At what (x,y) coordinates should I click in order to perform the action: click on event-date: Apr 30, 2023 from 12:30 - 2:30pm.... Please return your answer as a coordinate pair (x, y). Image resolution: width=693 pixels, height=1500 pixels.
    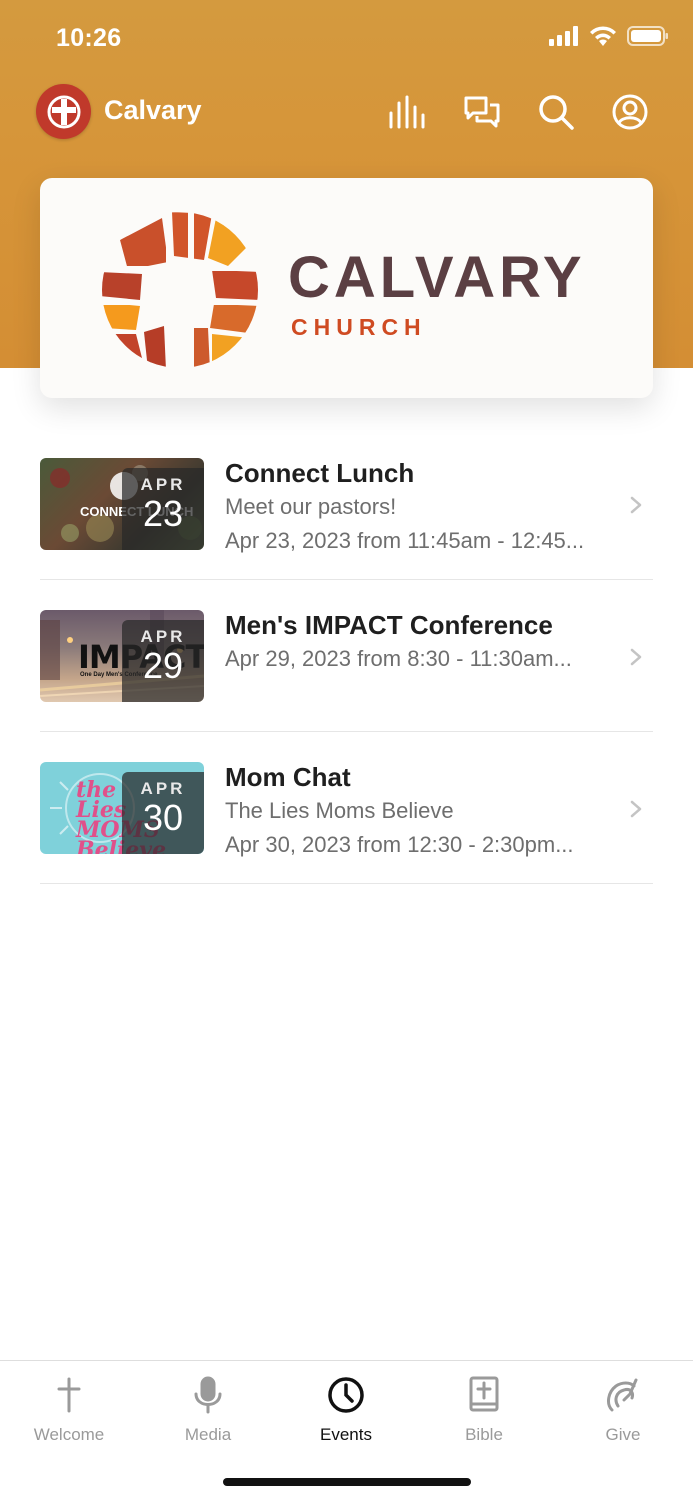
    Looking at the image, I should click on (399, 844).